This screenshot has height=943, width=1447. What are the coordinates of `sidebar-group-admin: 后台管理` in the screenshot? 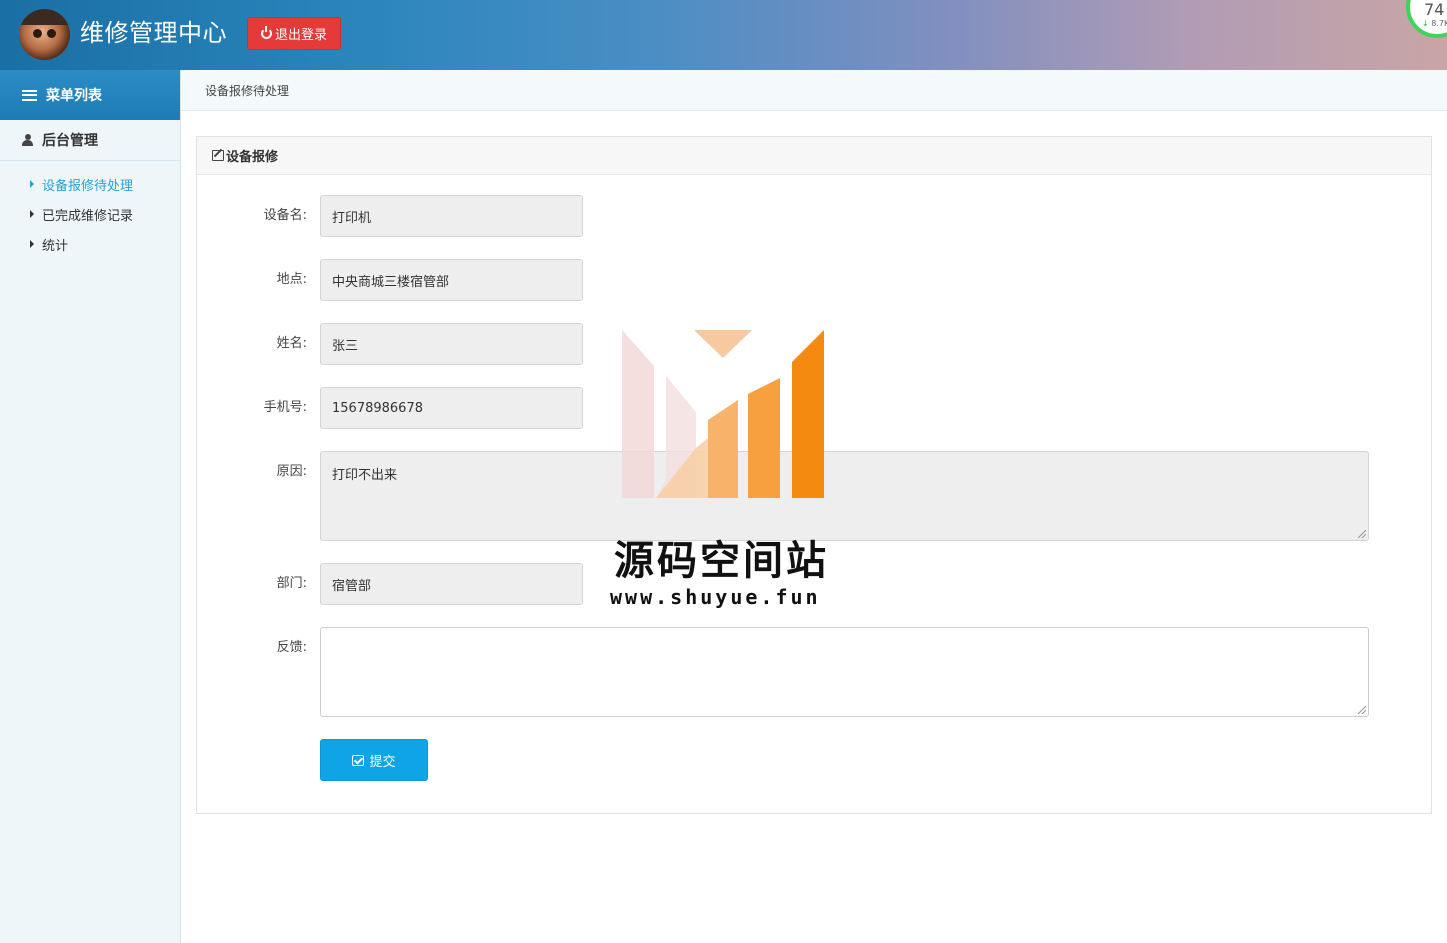 It's located at (90, 140).